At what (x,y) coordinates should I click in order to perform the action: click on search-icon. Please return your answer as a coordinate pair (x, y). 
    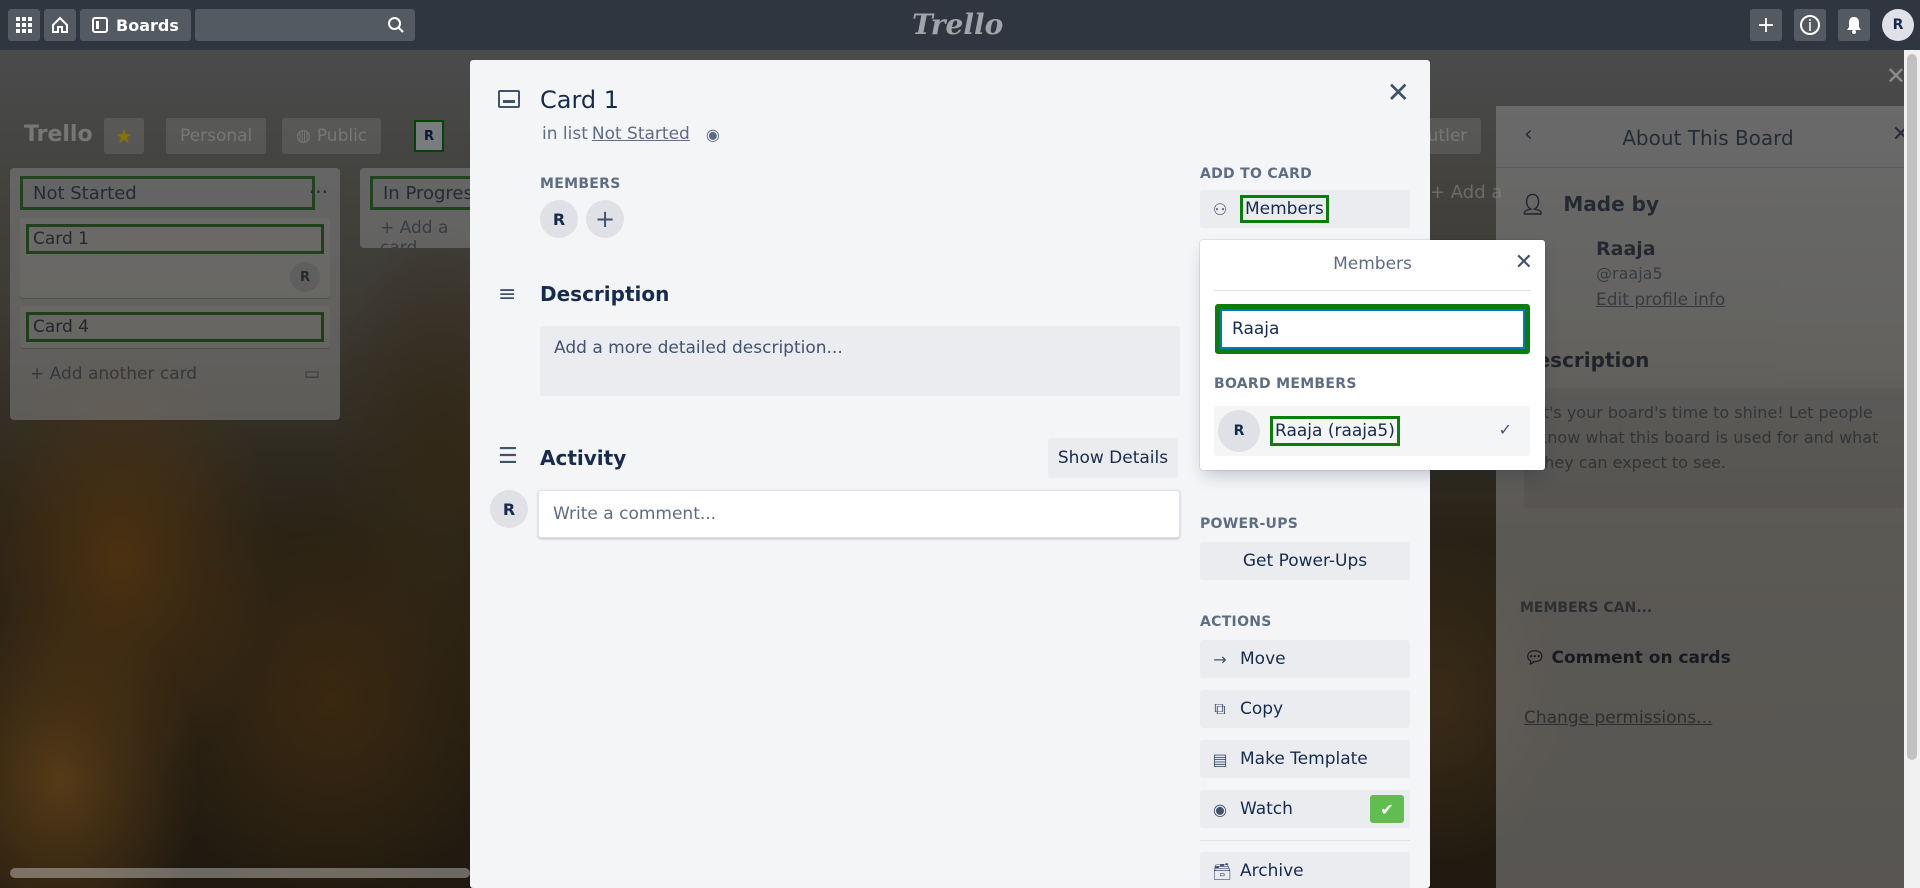
    Looking at the image, I should click on (395, 25).